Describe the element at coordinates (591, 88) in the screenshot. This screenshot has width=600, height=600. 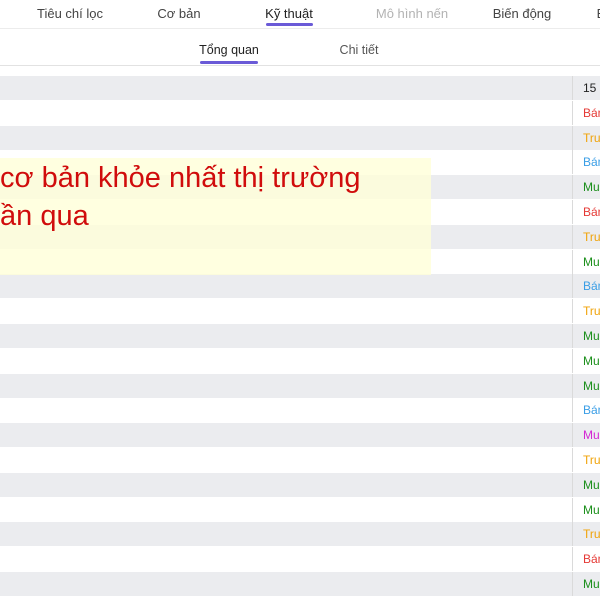
I see `column-header: 15 P` at that location.